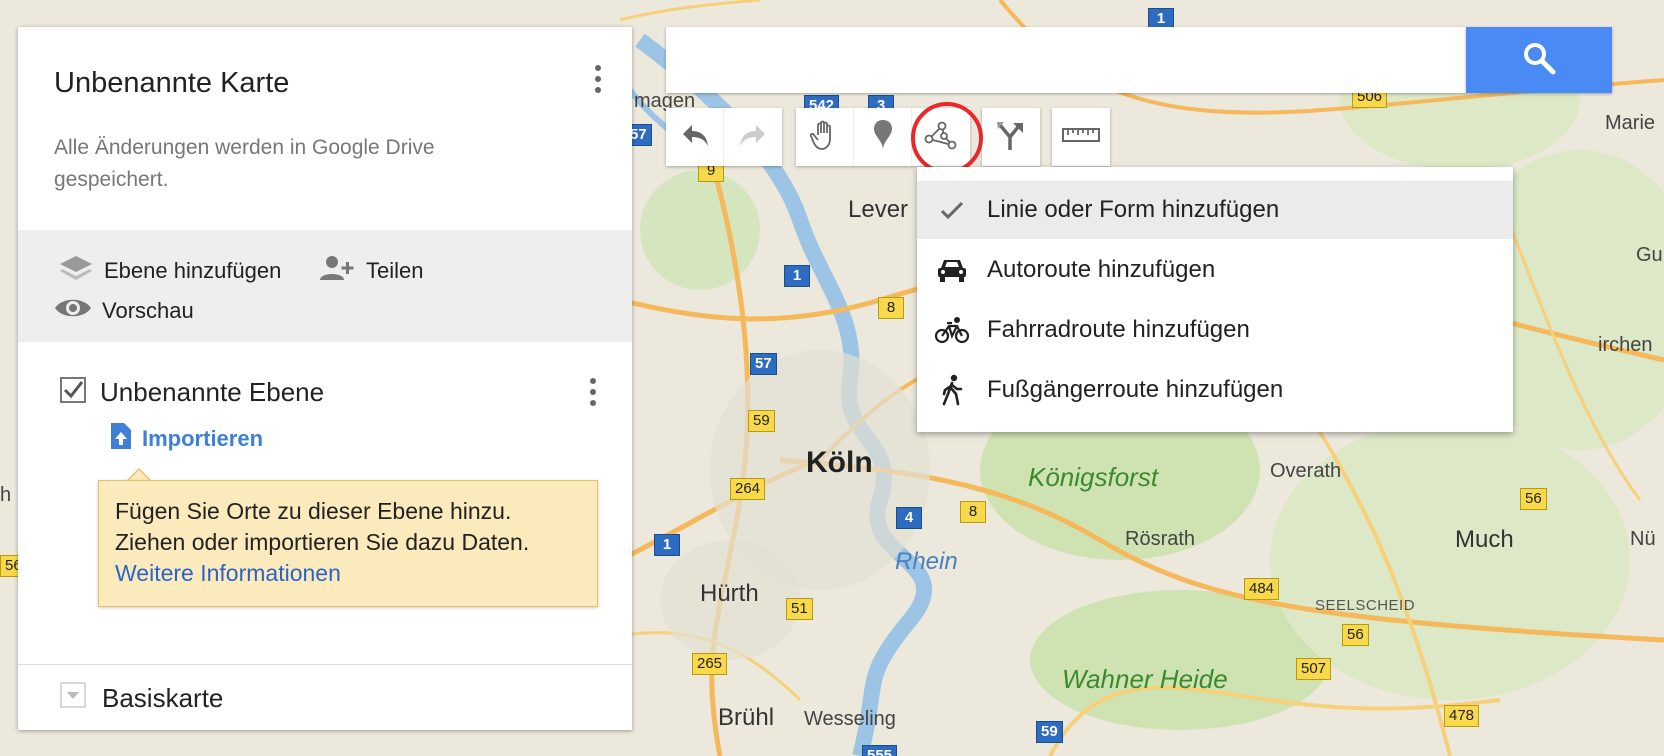 This screenshot has width=1664, height=756. I want to click on place-bruehl: Brühl, so click(746, 717).